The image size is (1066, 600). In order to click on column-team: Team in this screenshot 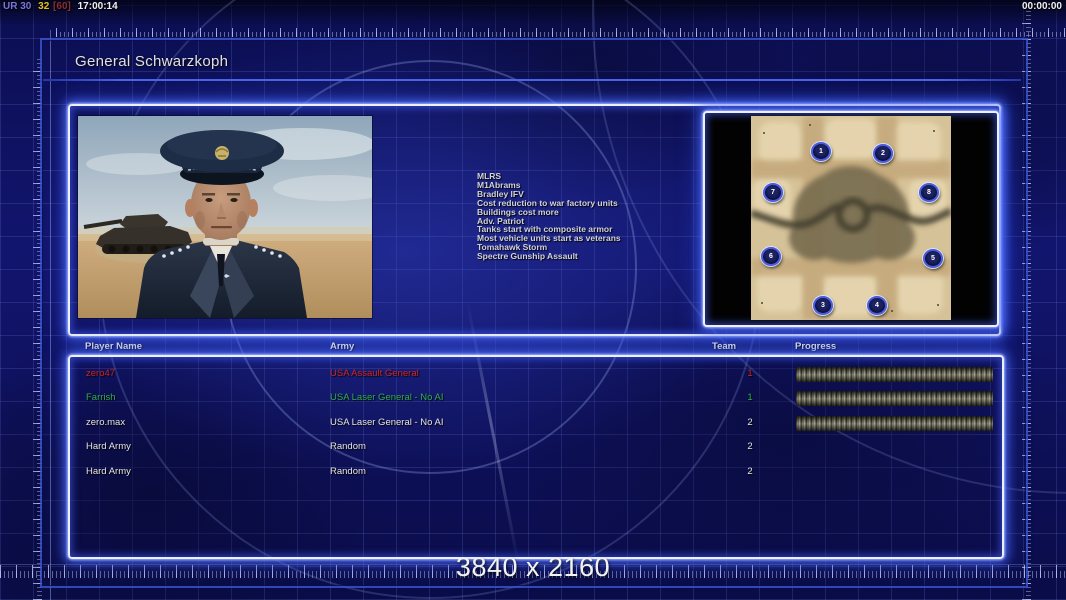, I will do `click(724, 346)`.